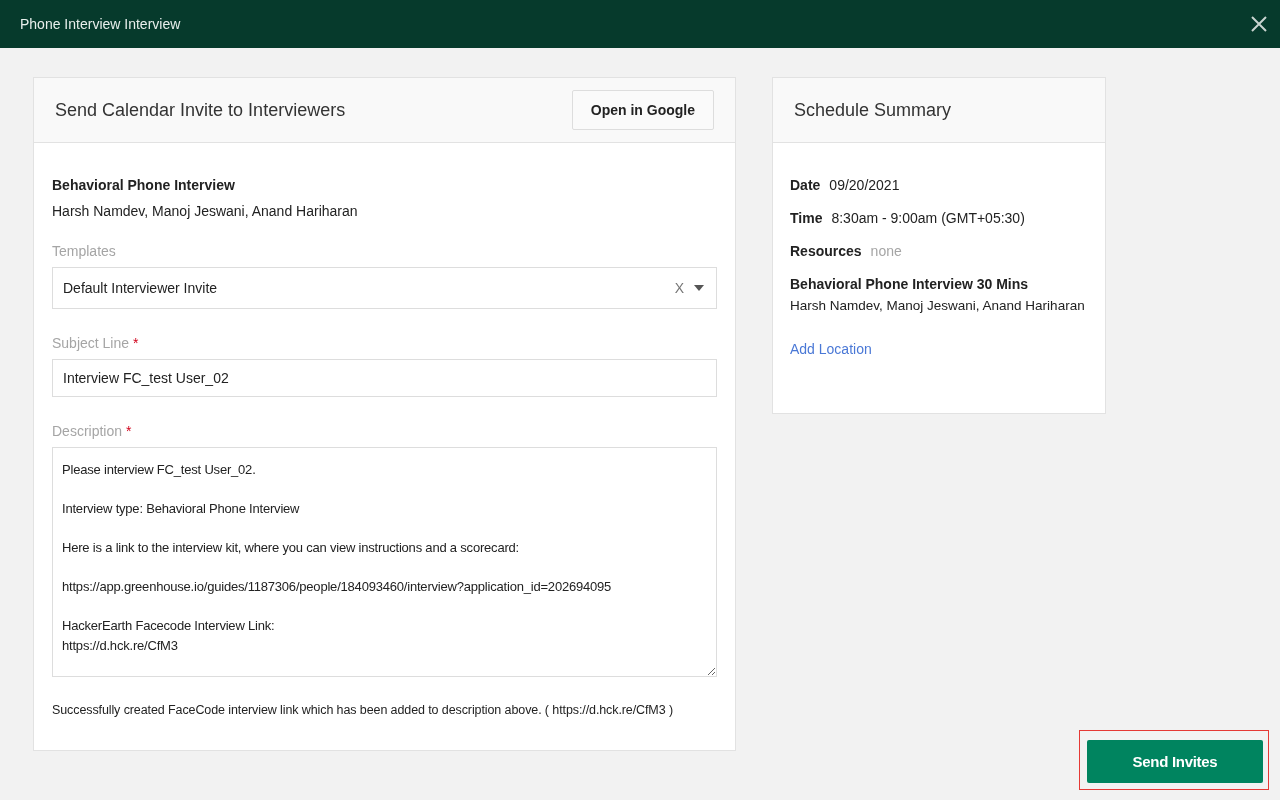 The image size is (1280, 800). Describe the element at coordinates (699, 288) in the screenshot. I see `caret-icon` at that location.